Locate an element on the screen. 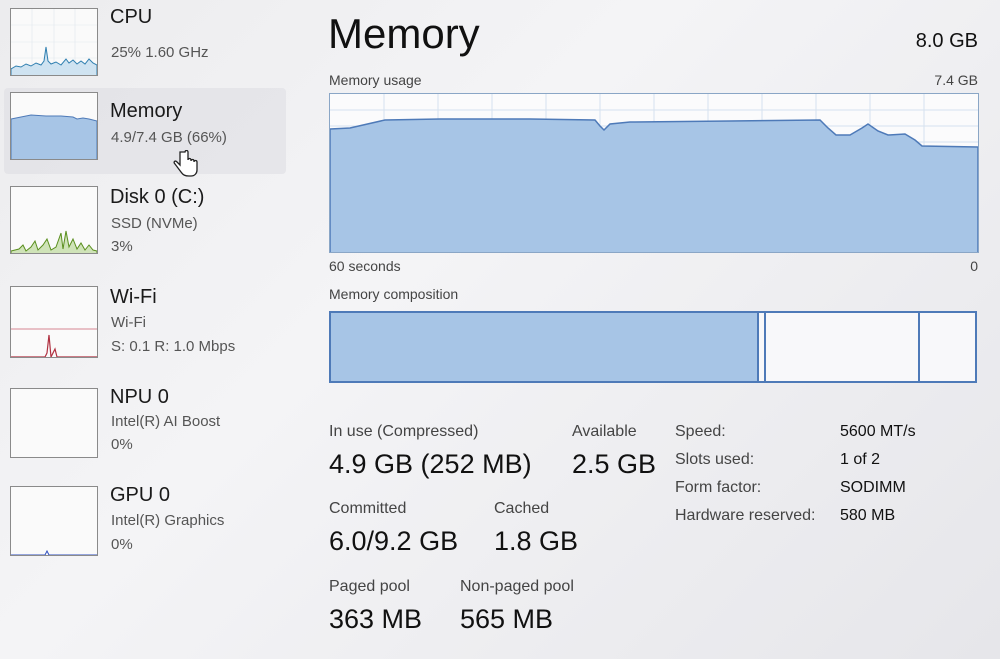 The width and height of the screenshot is (1000, 659). in-use-label: In use (Compressed) is located at coordinates (404, 431).